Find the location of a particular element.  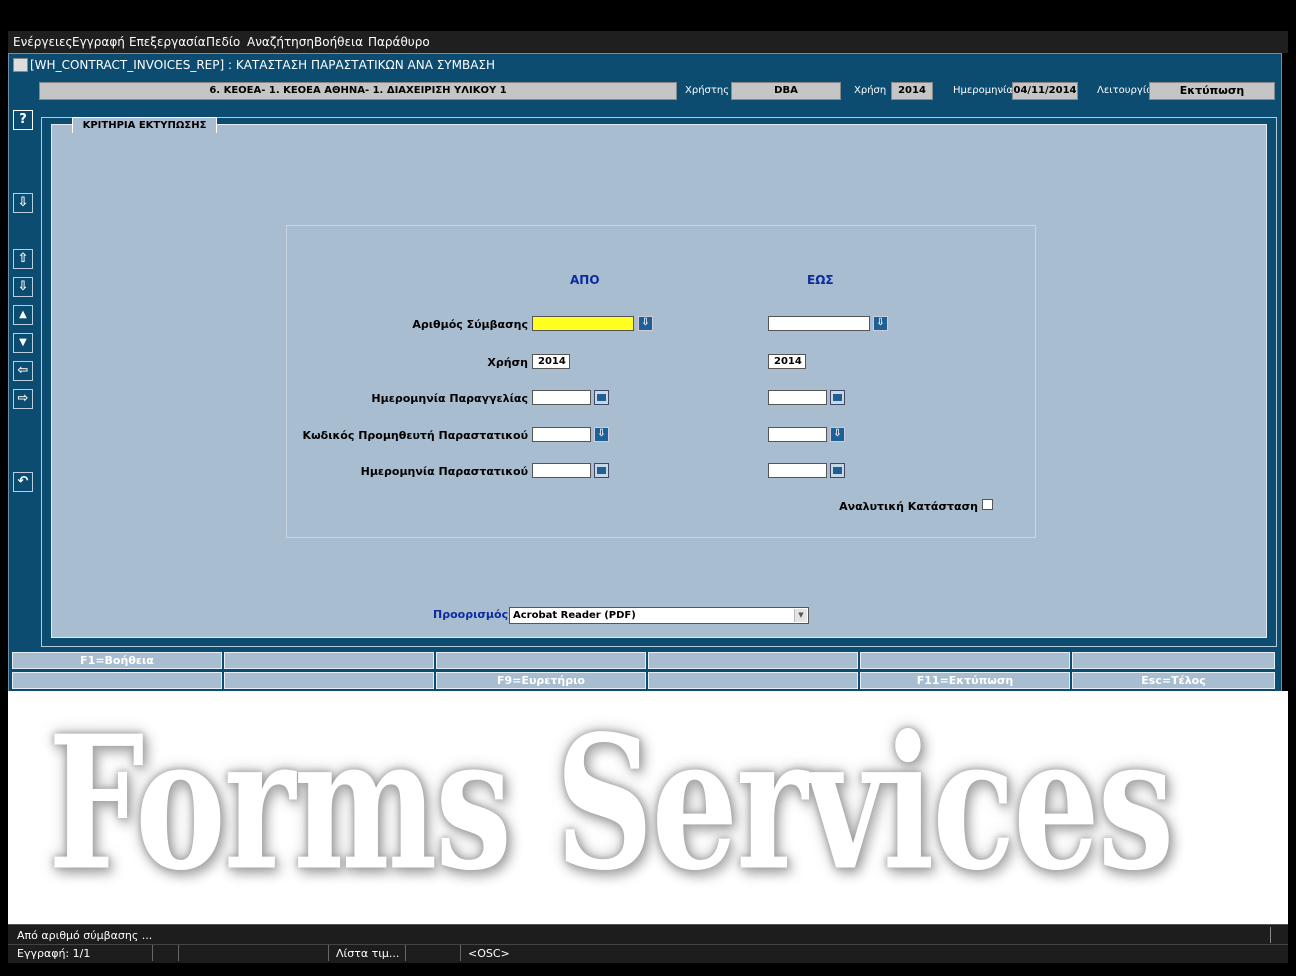

year-label: Χρήση is located at coordinates (870, 90).